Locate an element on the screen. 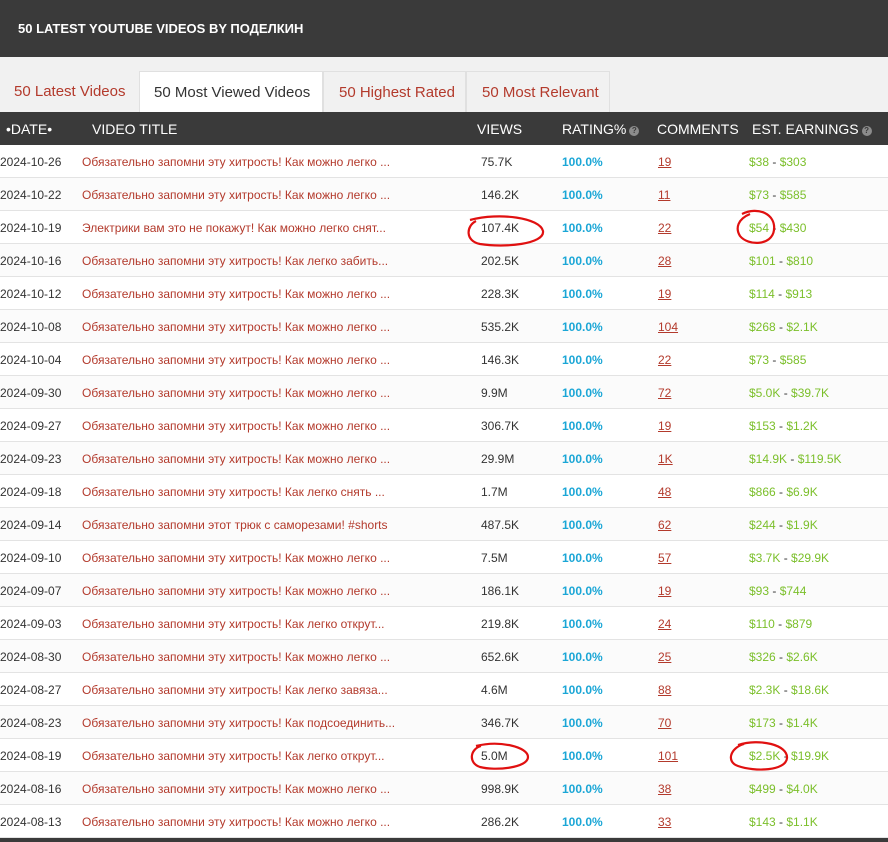  earnings-low: $73 is located at coordinates (759, 360).